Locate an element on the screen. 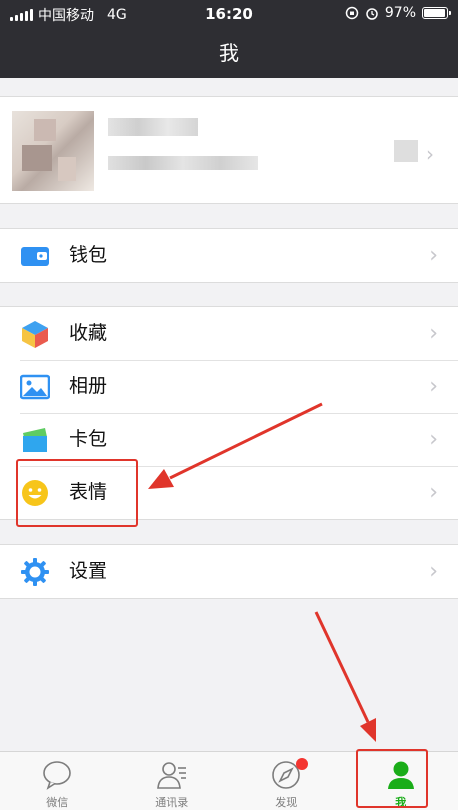 The image size is (458, 810). photo-icon is located at coordinates (35, 387).